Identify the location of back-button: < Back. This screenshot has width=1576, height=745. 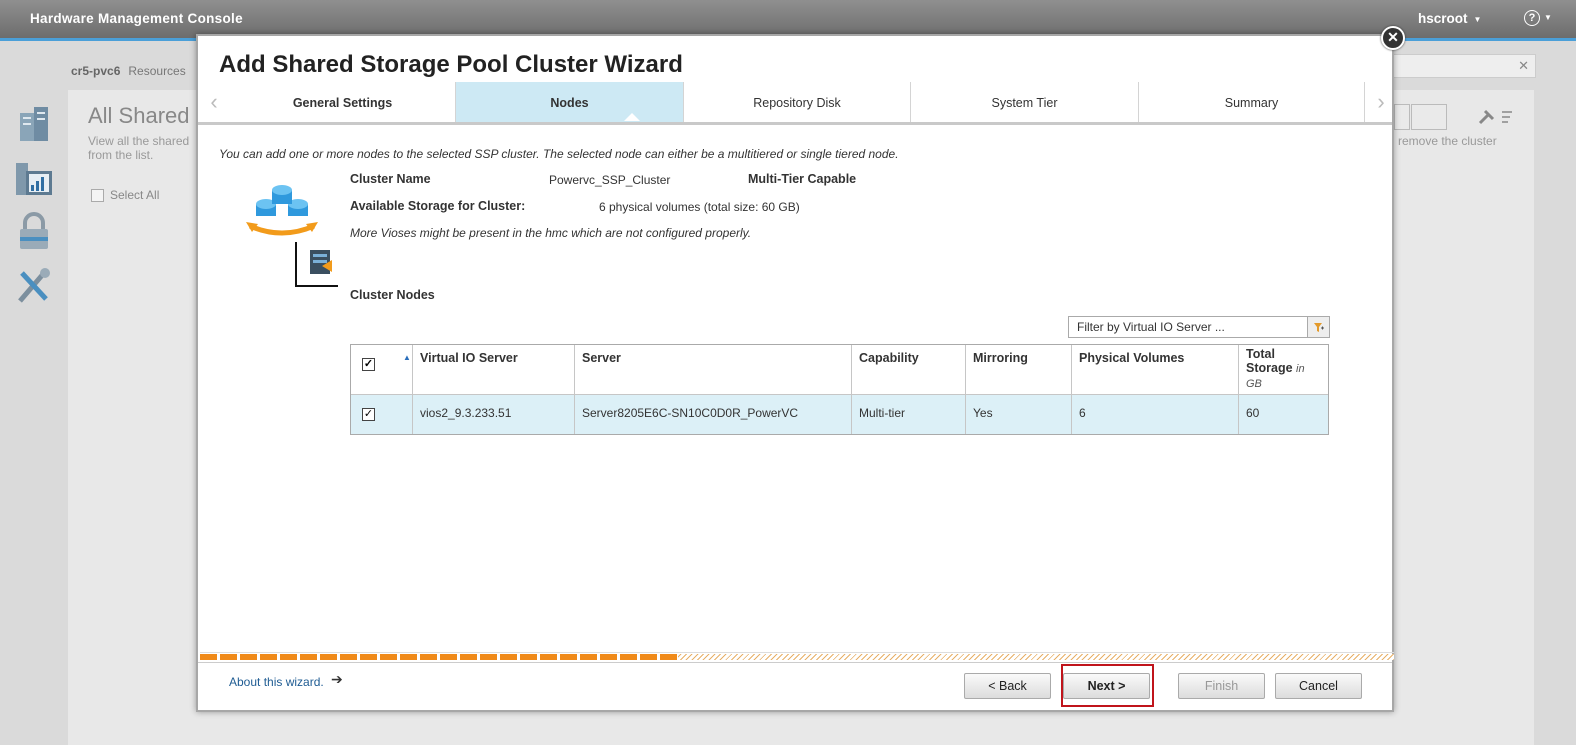
(1007, 686).